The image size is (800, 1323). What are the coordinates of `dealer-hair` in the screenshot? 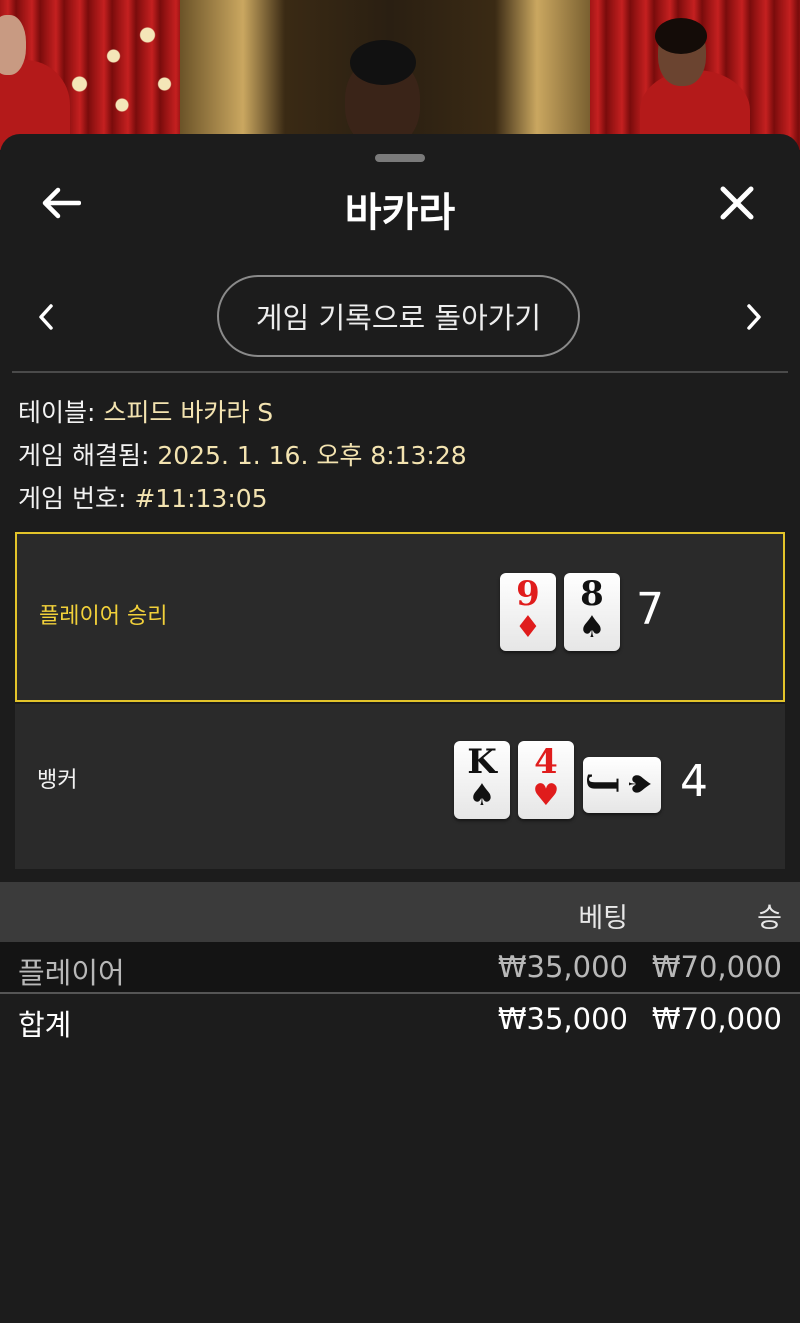 It's located at (383, 62).